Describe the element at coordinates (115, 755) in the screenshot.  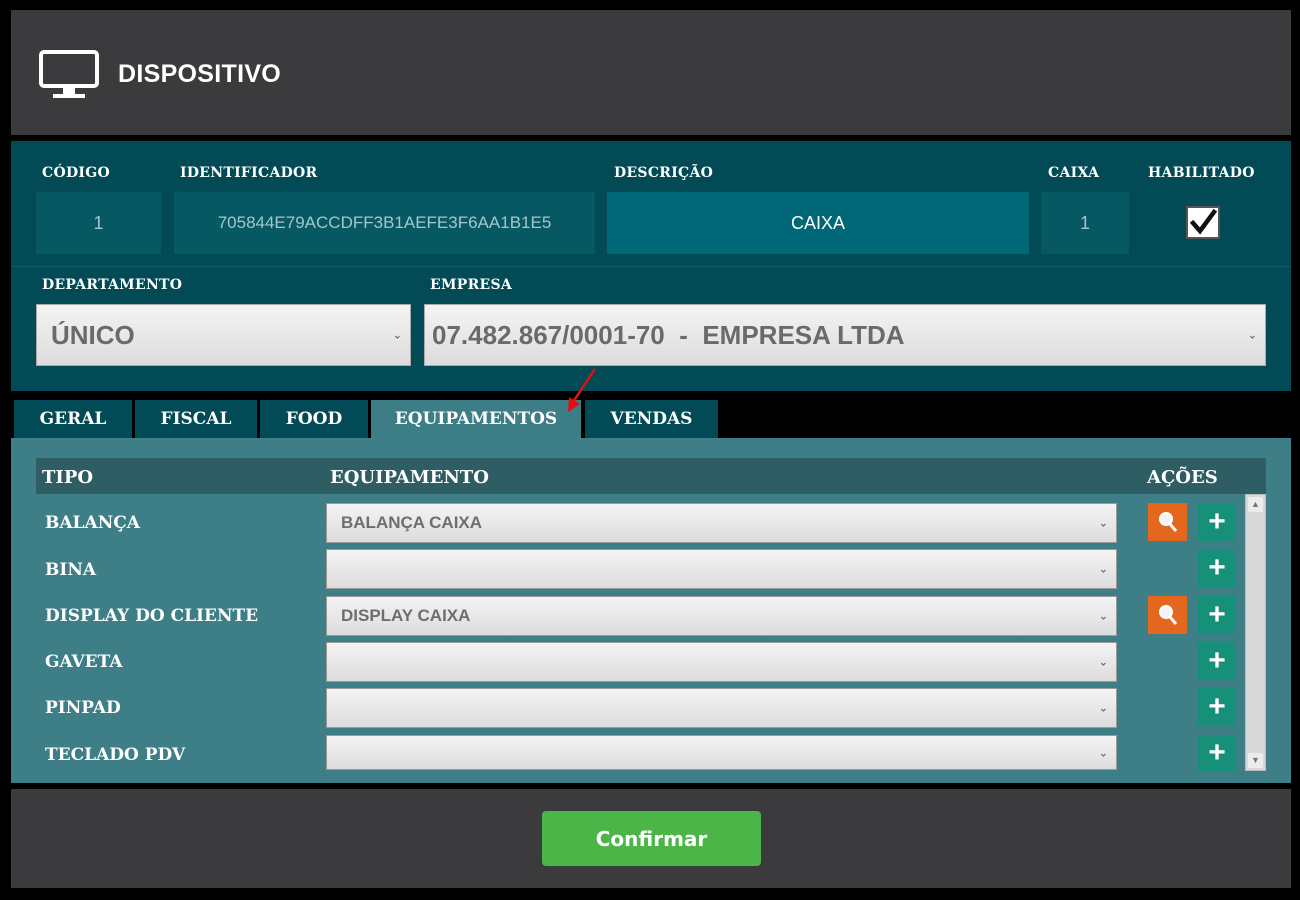
I see `row-tipo-teclado-pdv: TECLADO PDV` at that location.